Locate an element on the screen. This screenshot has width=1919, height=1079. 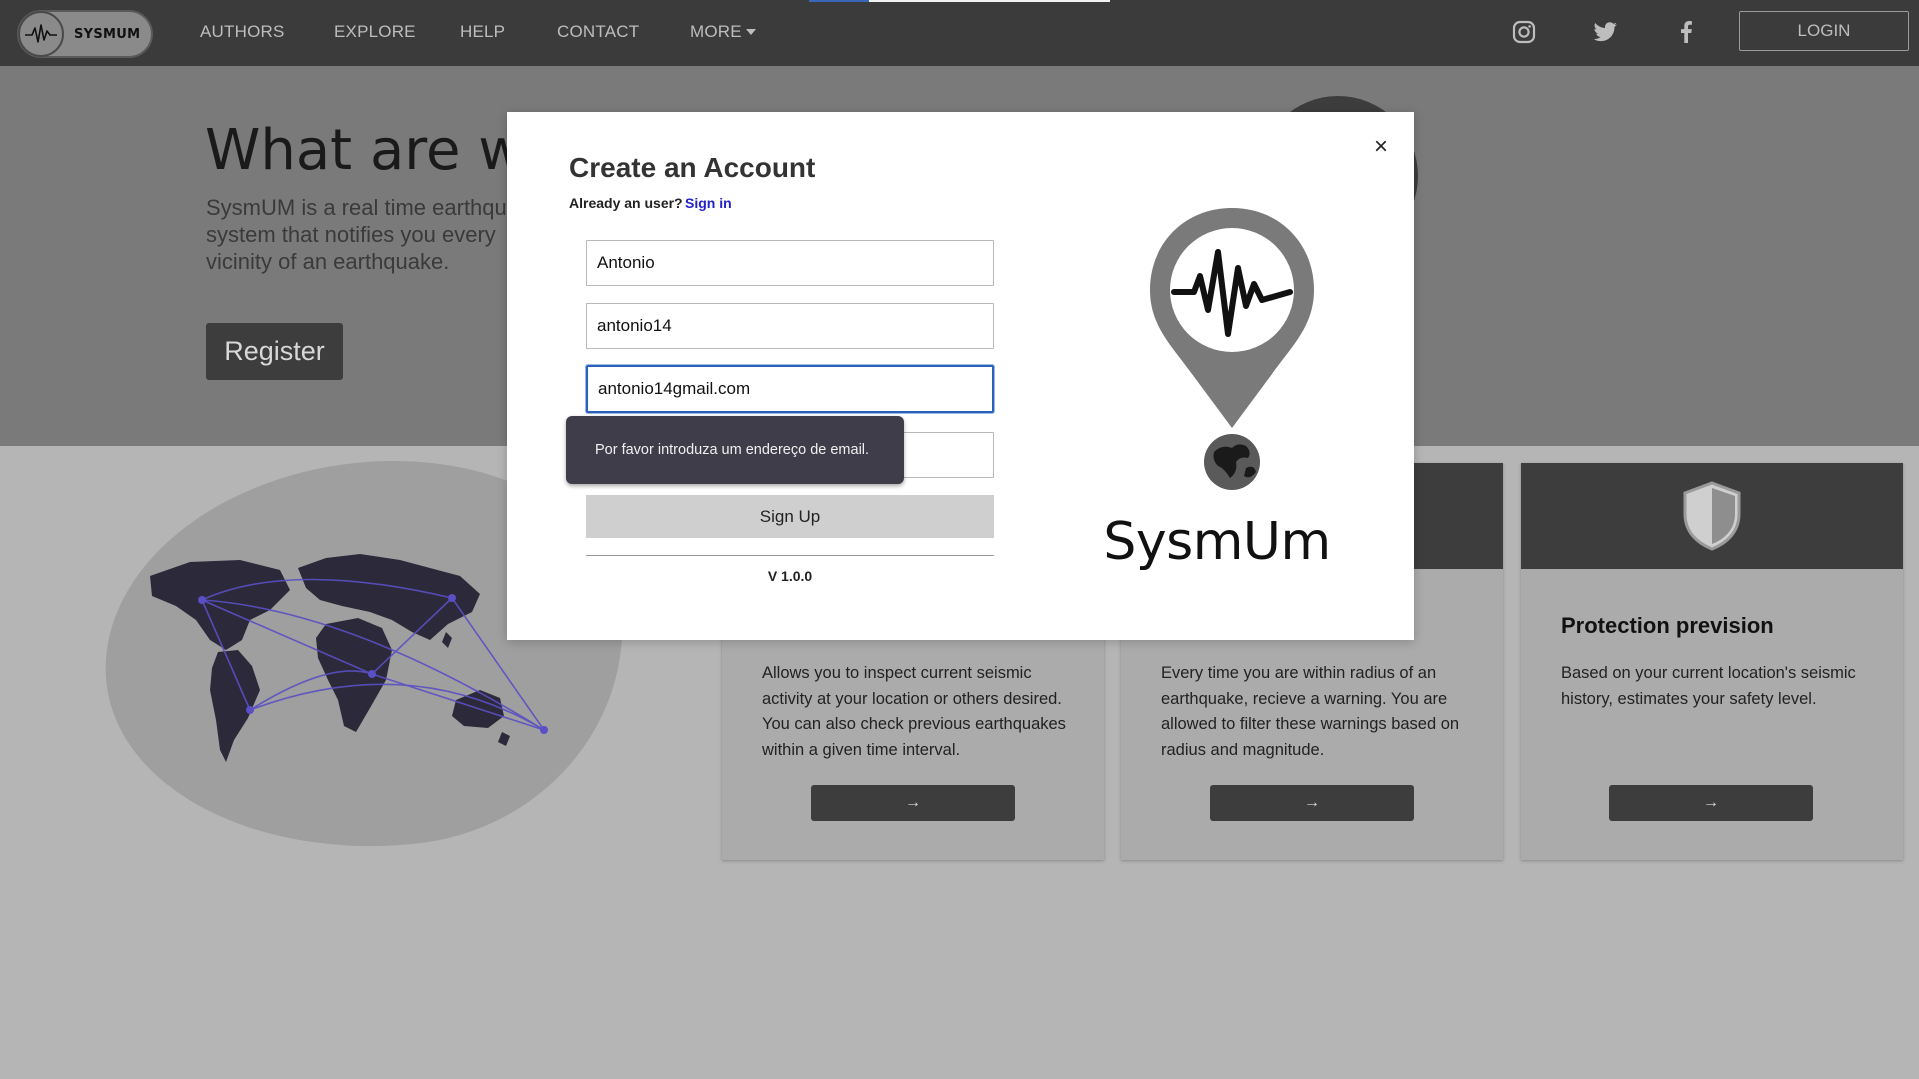
nav-link-help: HELP is located at coordinates (482, 32).